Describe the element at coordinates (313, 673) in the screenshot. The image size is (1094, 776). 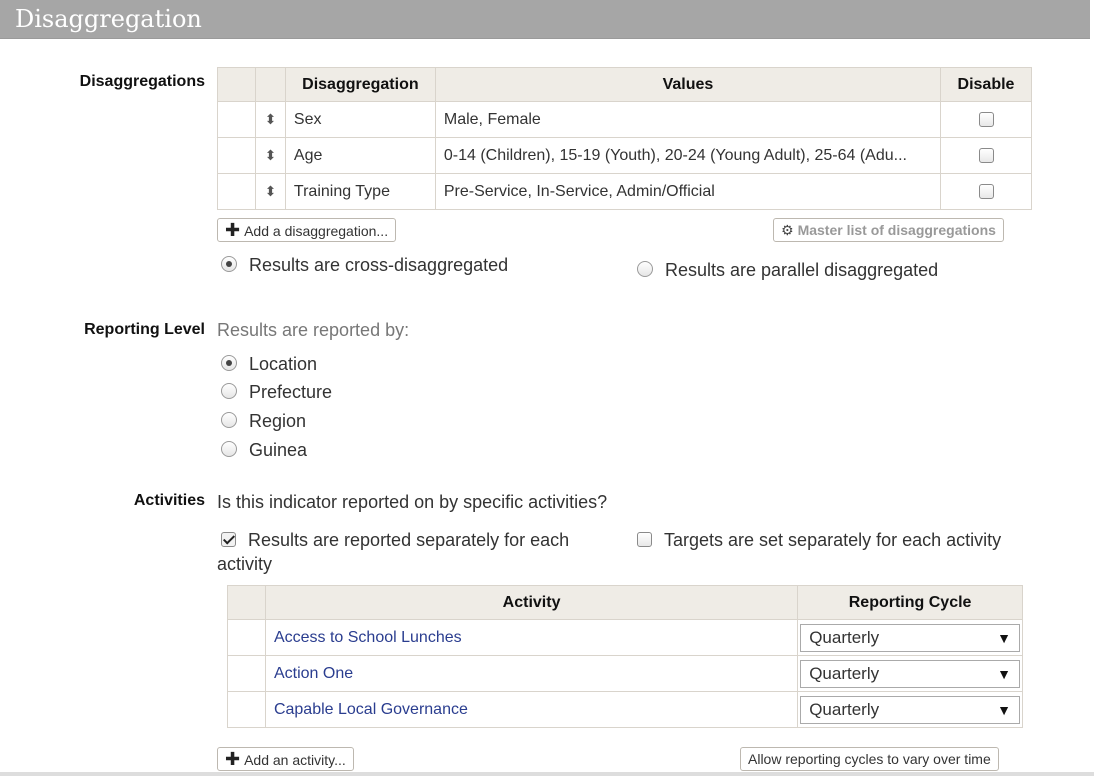
I see `activity-link: Action One` at that location.